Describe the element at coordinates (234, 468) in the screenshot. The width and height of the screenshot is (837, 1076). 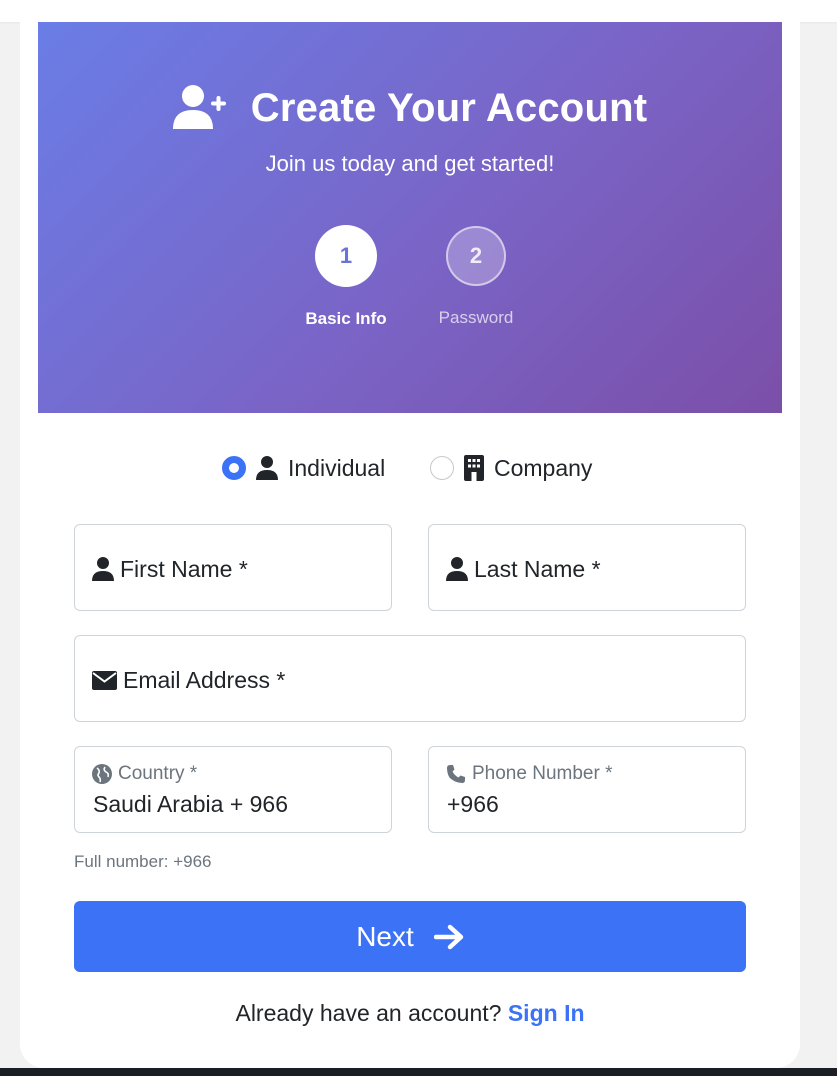
I see `individual-radio` at that location.